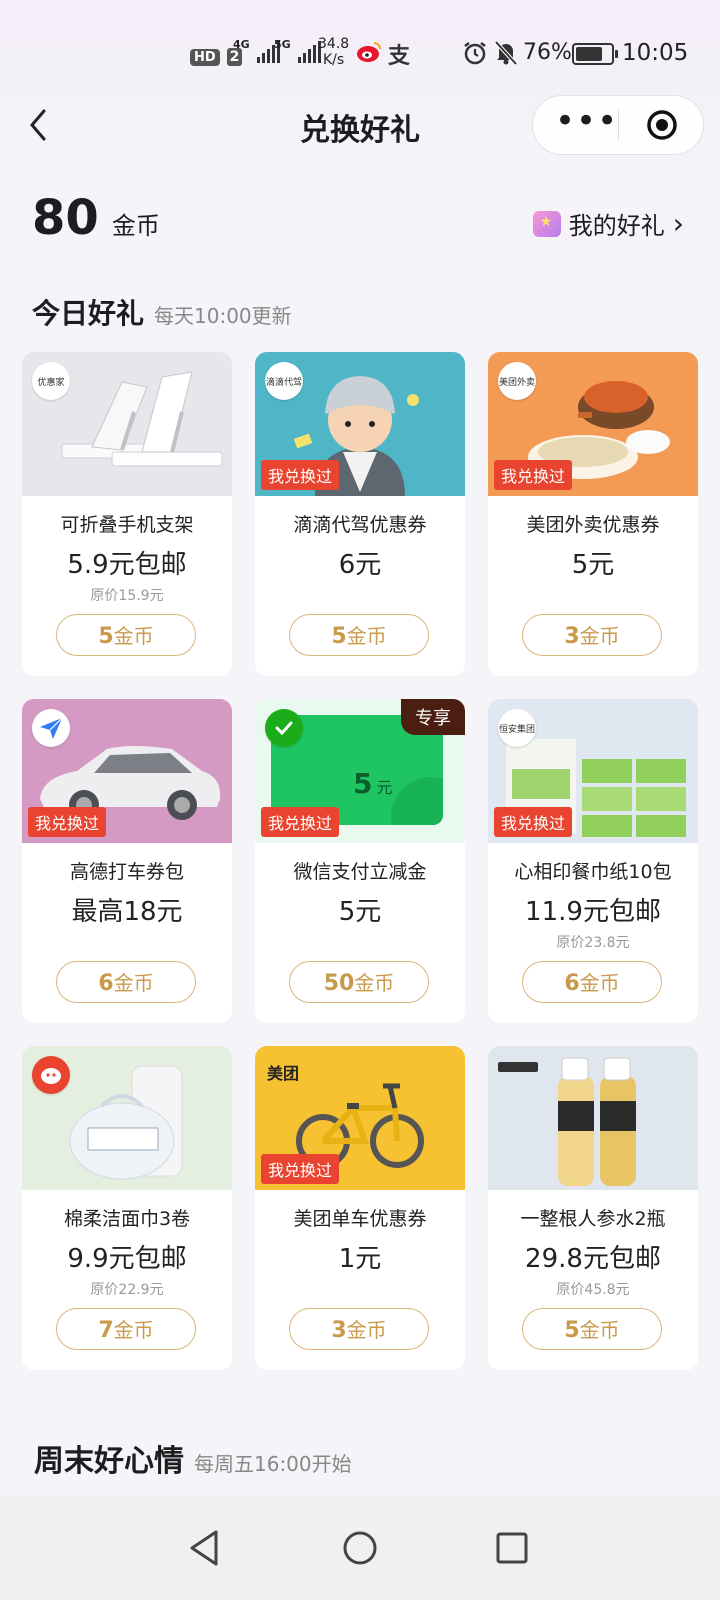 The width and height of the screenshot is (720, 1600). I want to click on back-nav-button, so click(206, 1548).